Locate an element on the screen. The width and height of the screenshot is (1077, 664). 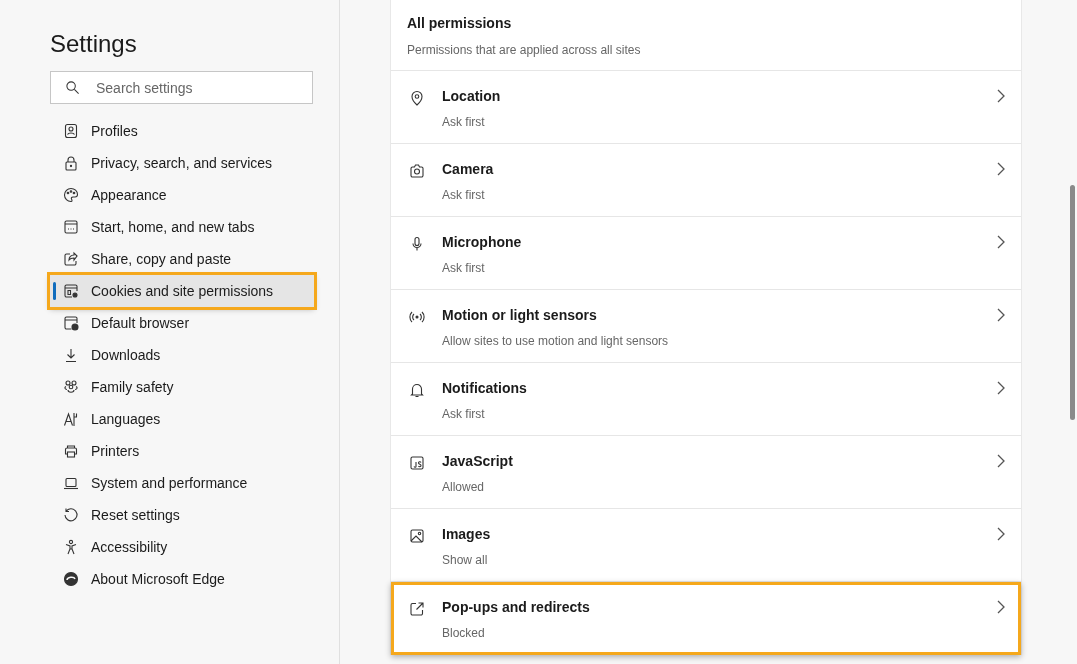
signal-waves-icon is located at coordinates (417, 317).